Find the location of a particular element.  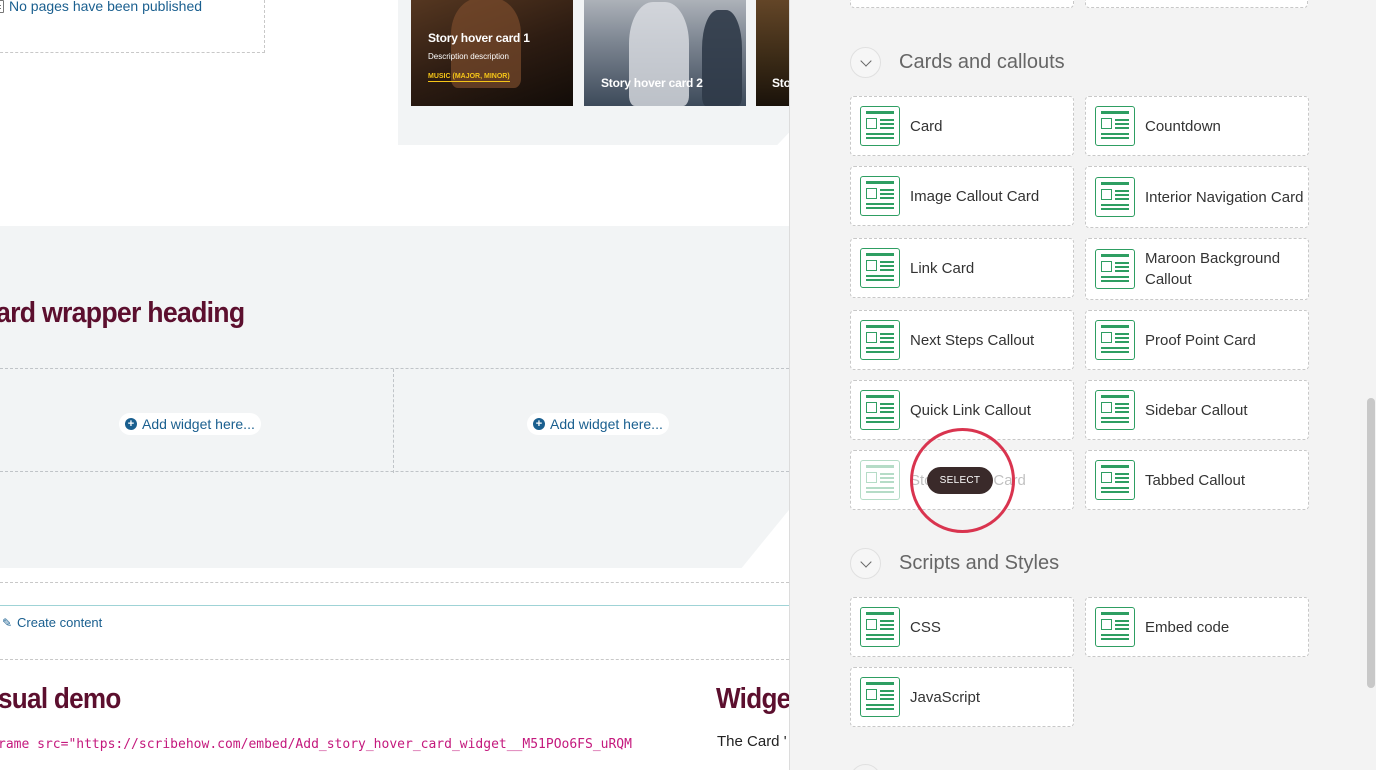

widget-tile-label: CSS is located at coordinates (925, 627).